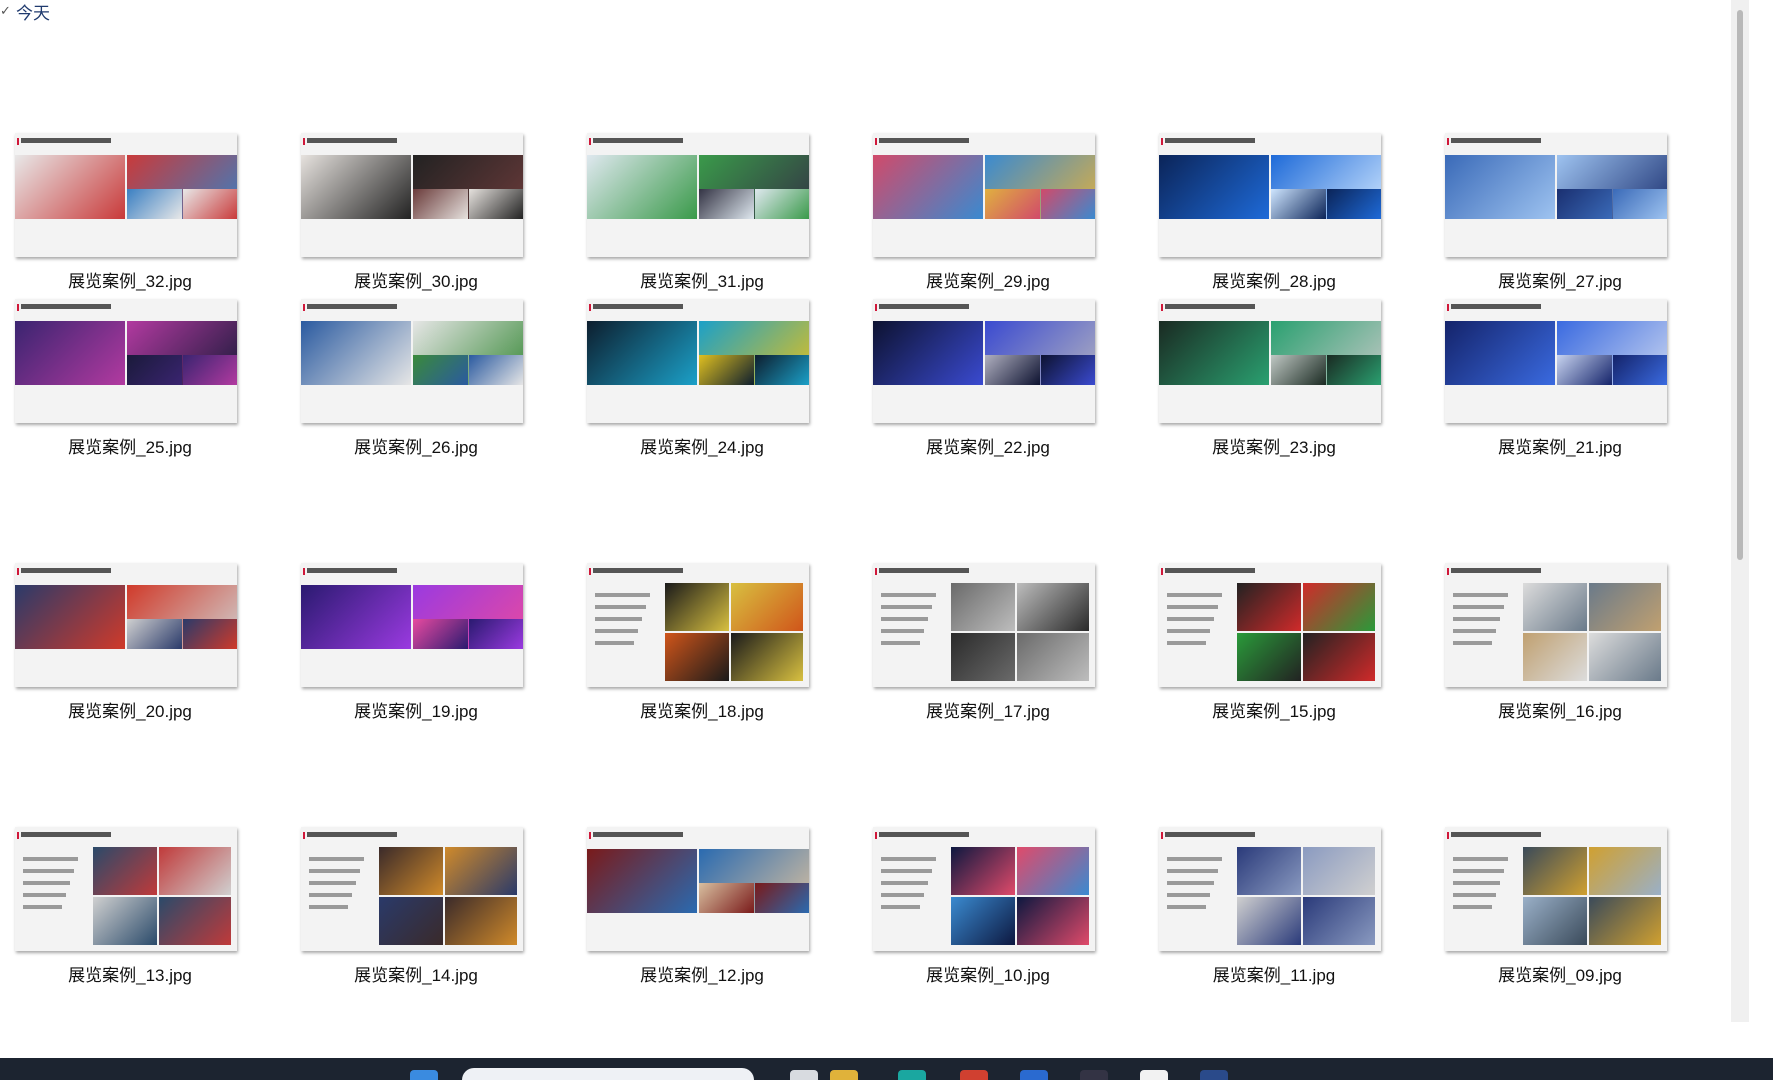  I want to click on app-icon-mail, so click(1034, 1075).